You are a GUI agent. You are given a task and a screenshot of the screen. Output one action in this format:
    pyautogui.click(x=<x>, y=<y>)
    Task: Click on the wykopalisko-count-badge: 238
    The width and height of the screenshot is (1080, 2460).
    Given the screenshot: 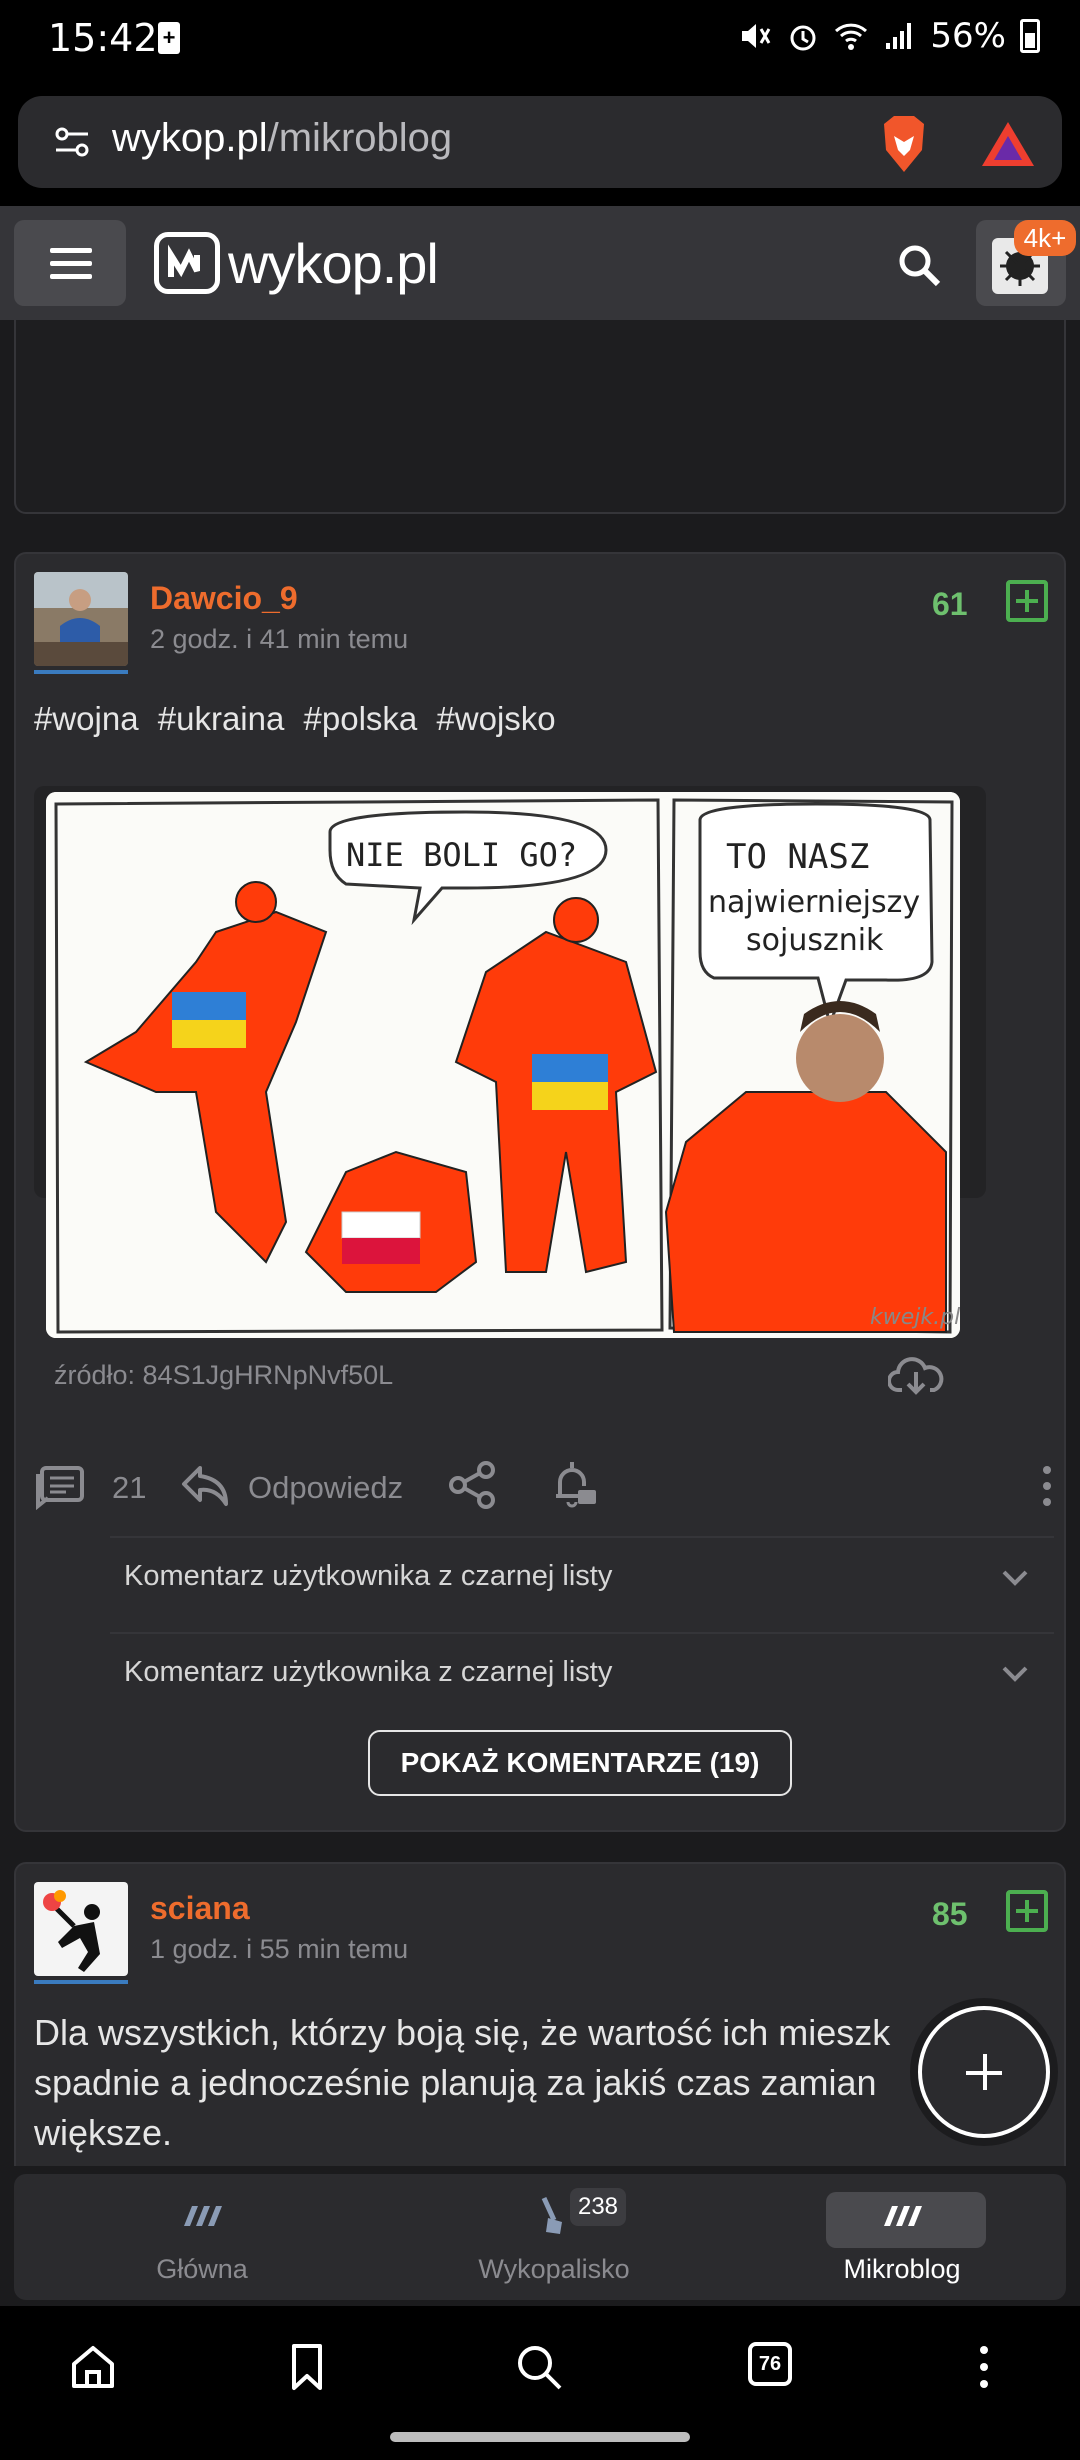 What is the action you would take?
    pyautogui.click(x=598, y=2207)
    